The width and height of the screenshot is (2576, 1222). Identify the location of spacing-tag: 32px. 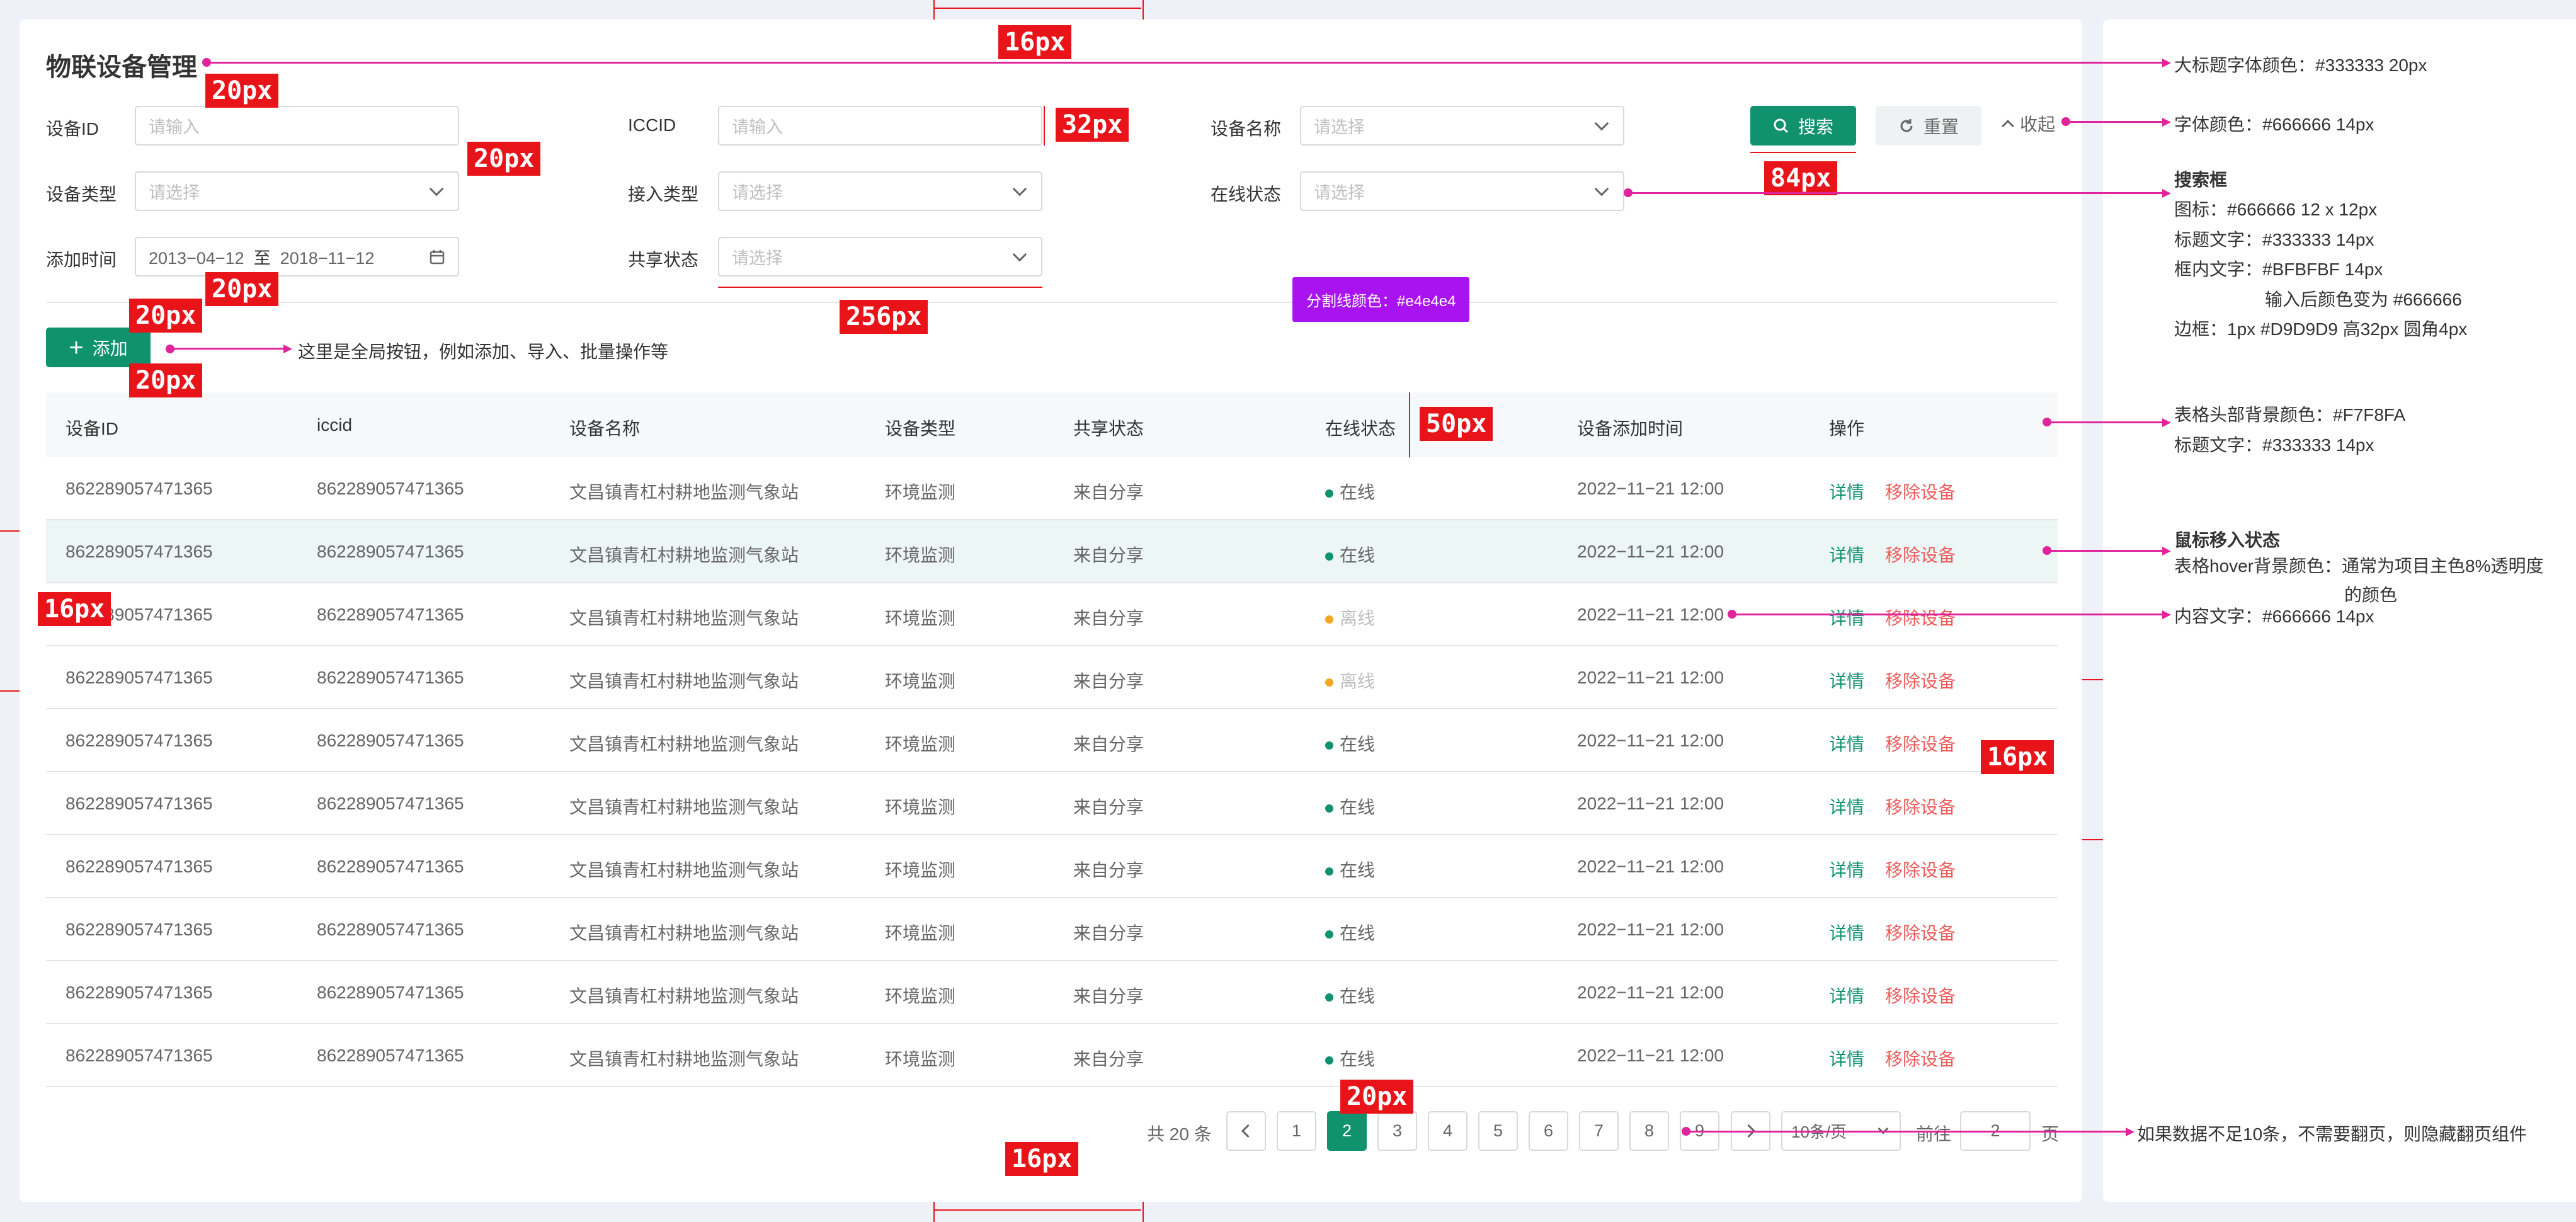
(1092, 125).